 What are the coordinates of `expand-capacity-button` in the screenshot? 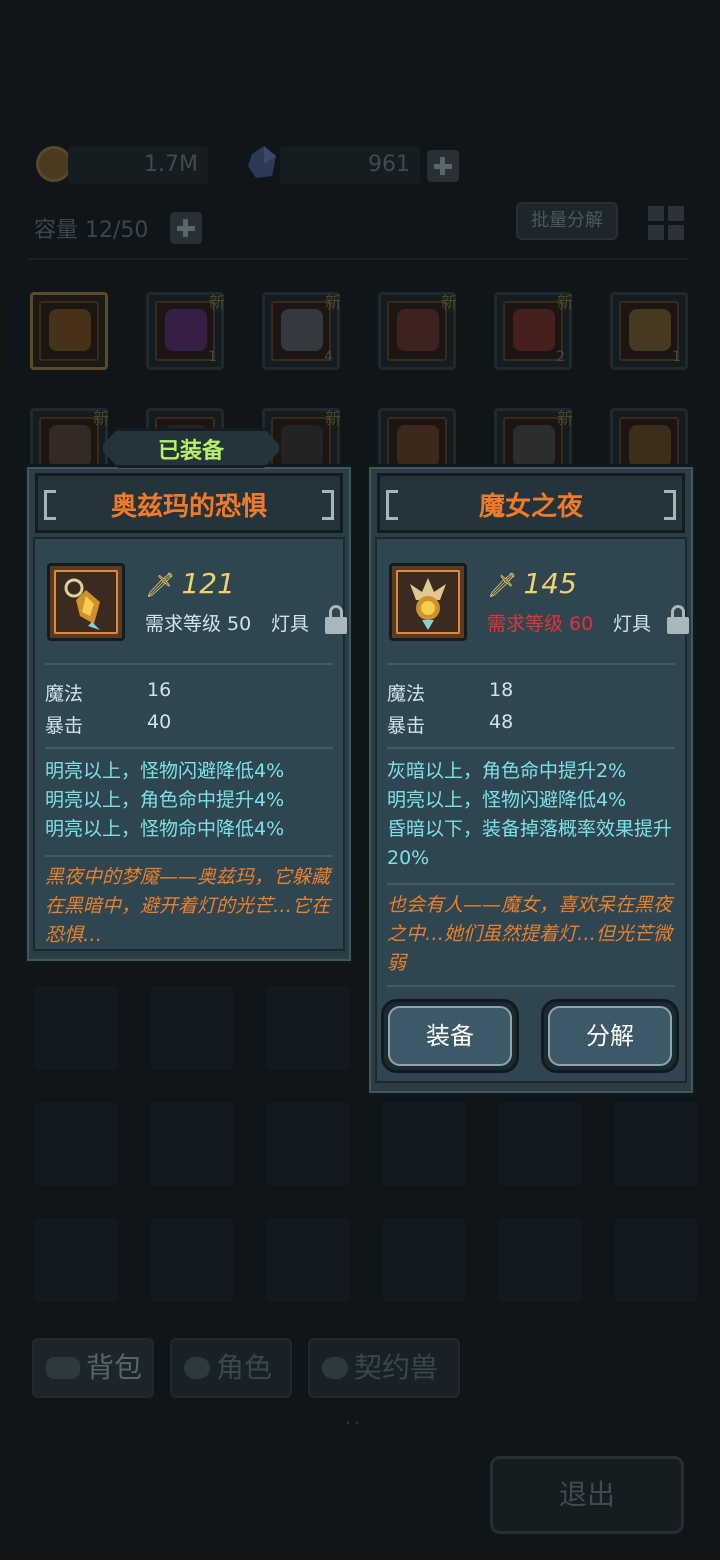 It's located at (186, 228).